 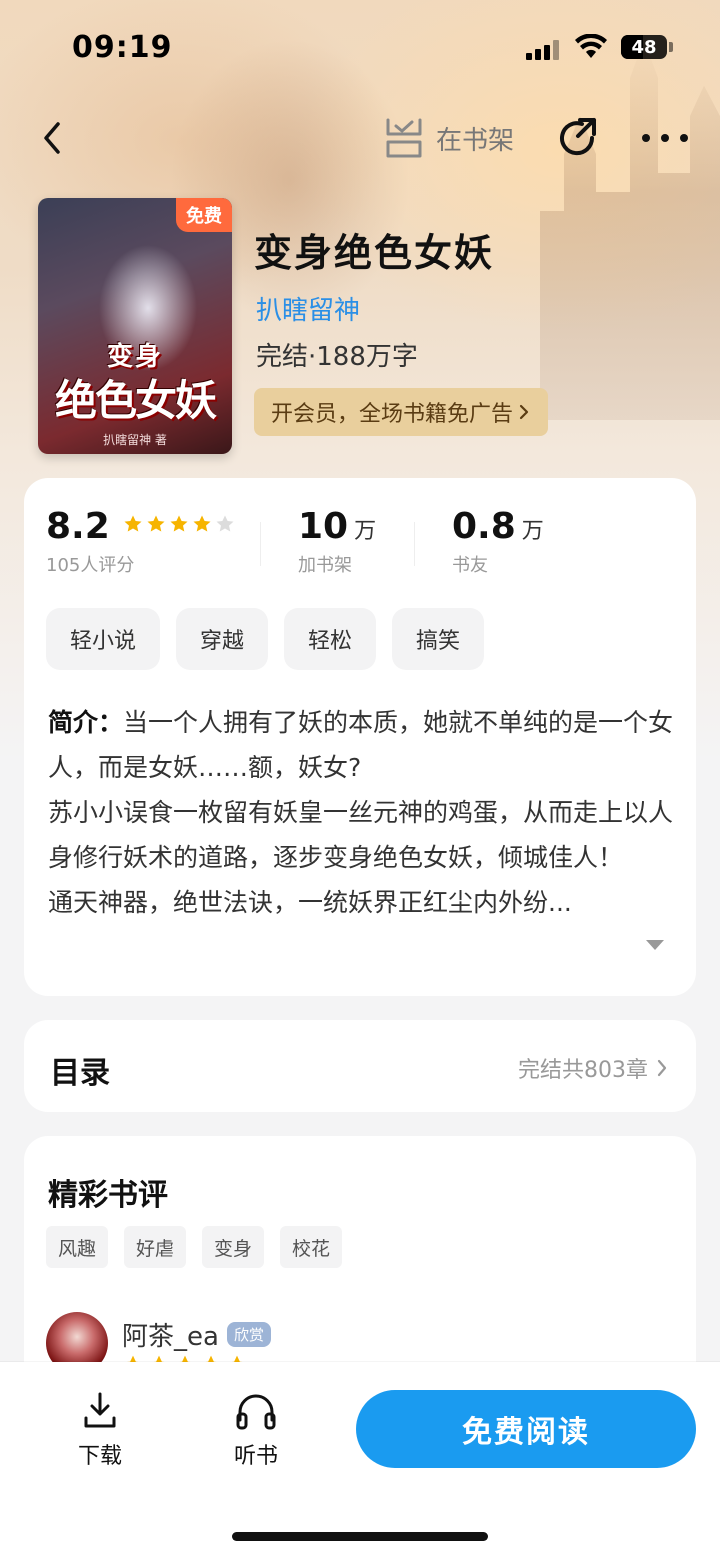 What do you see at coordinates (311, 1247) in the screenshot?
I see `review-tag: 校花` at bounding box center [311, 1247].